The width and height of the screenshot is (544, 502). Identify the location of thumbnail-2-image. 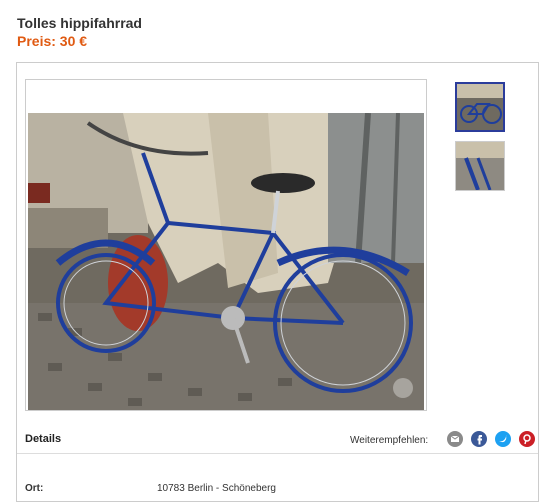
(480, 166).